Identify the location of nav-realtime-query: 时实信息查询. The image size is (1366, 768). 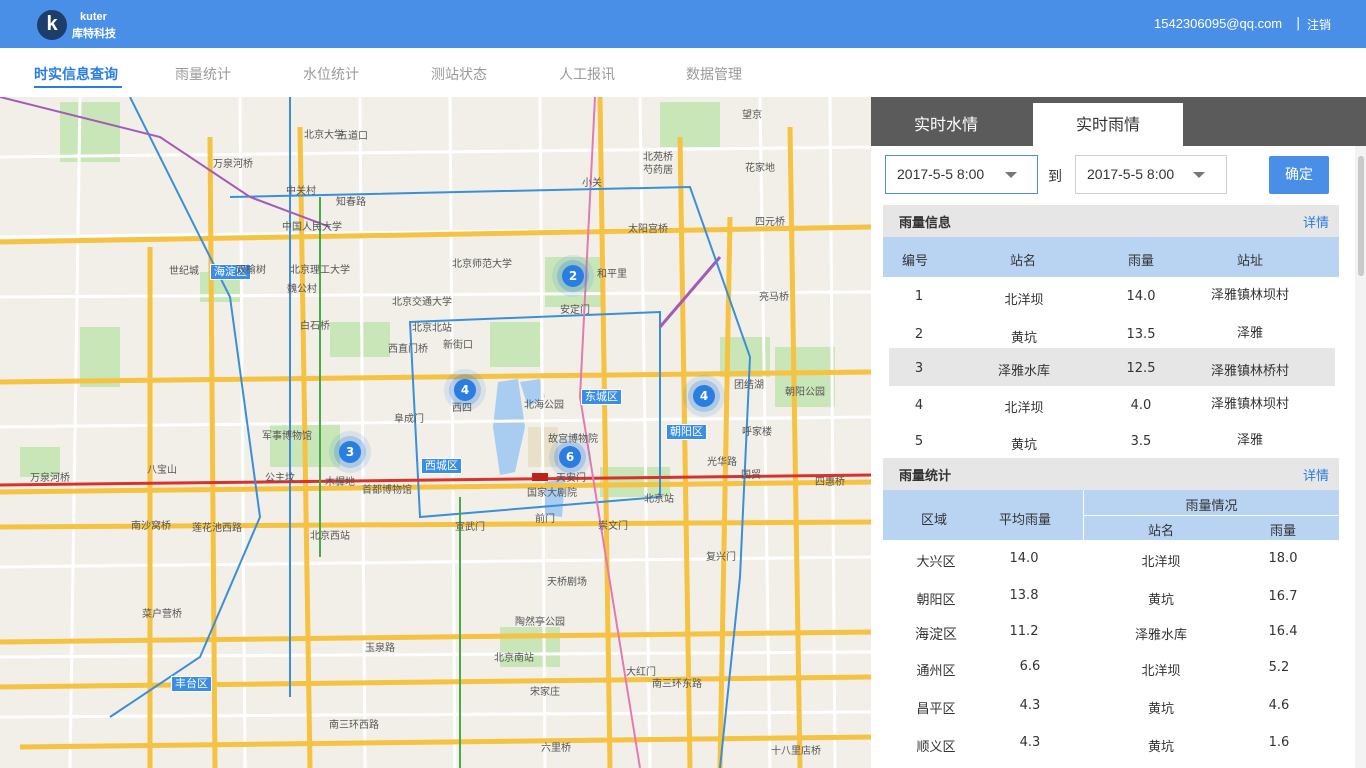
(76, 74).